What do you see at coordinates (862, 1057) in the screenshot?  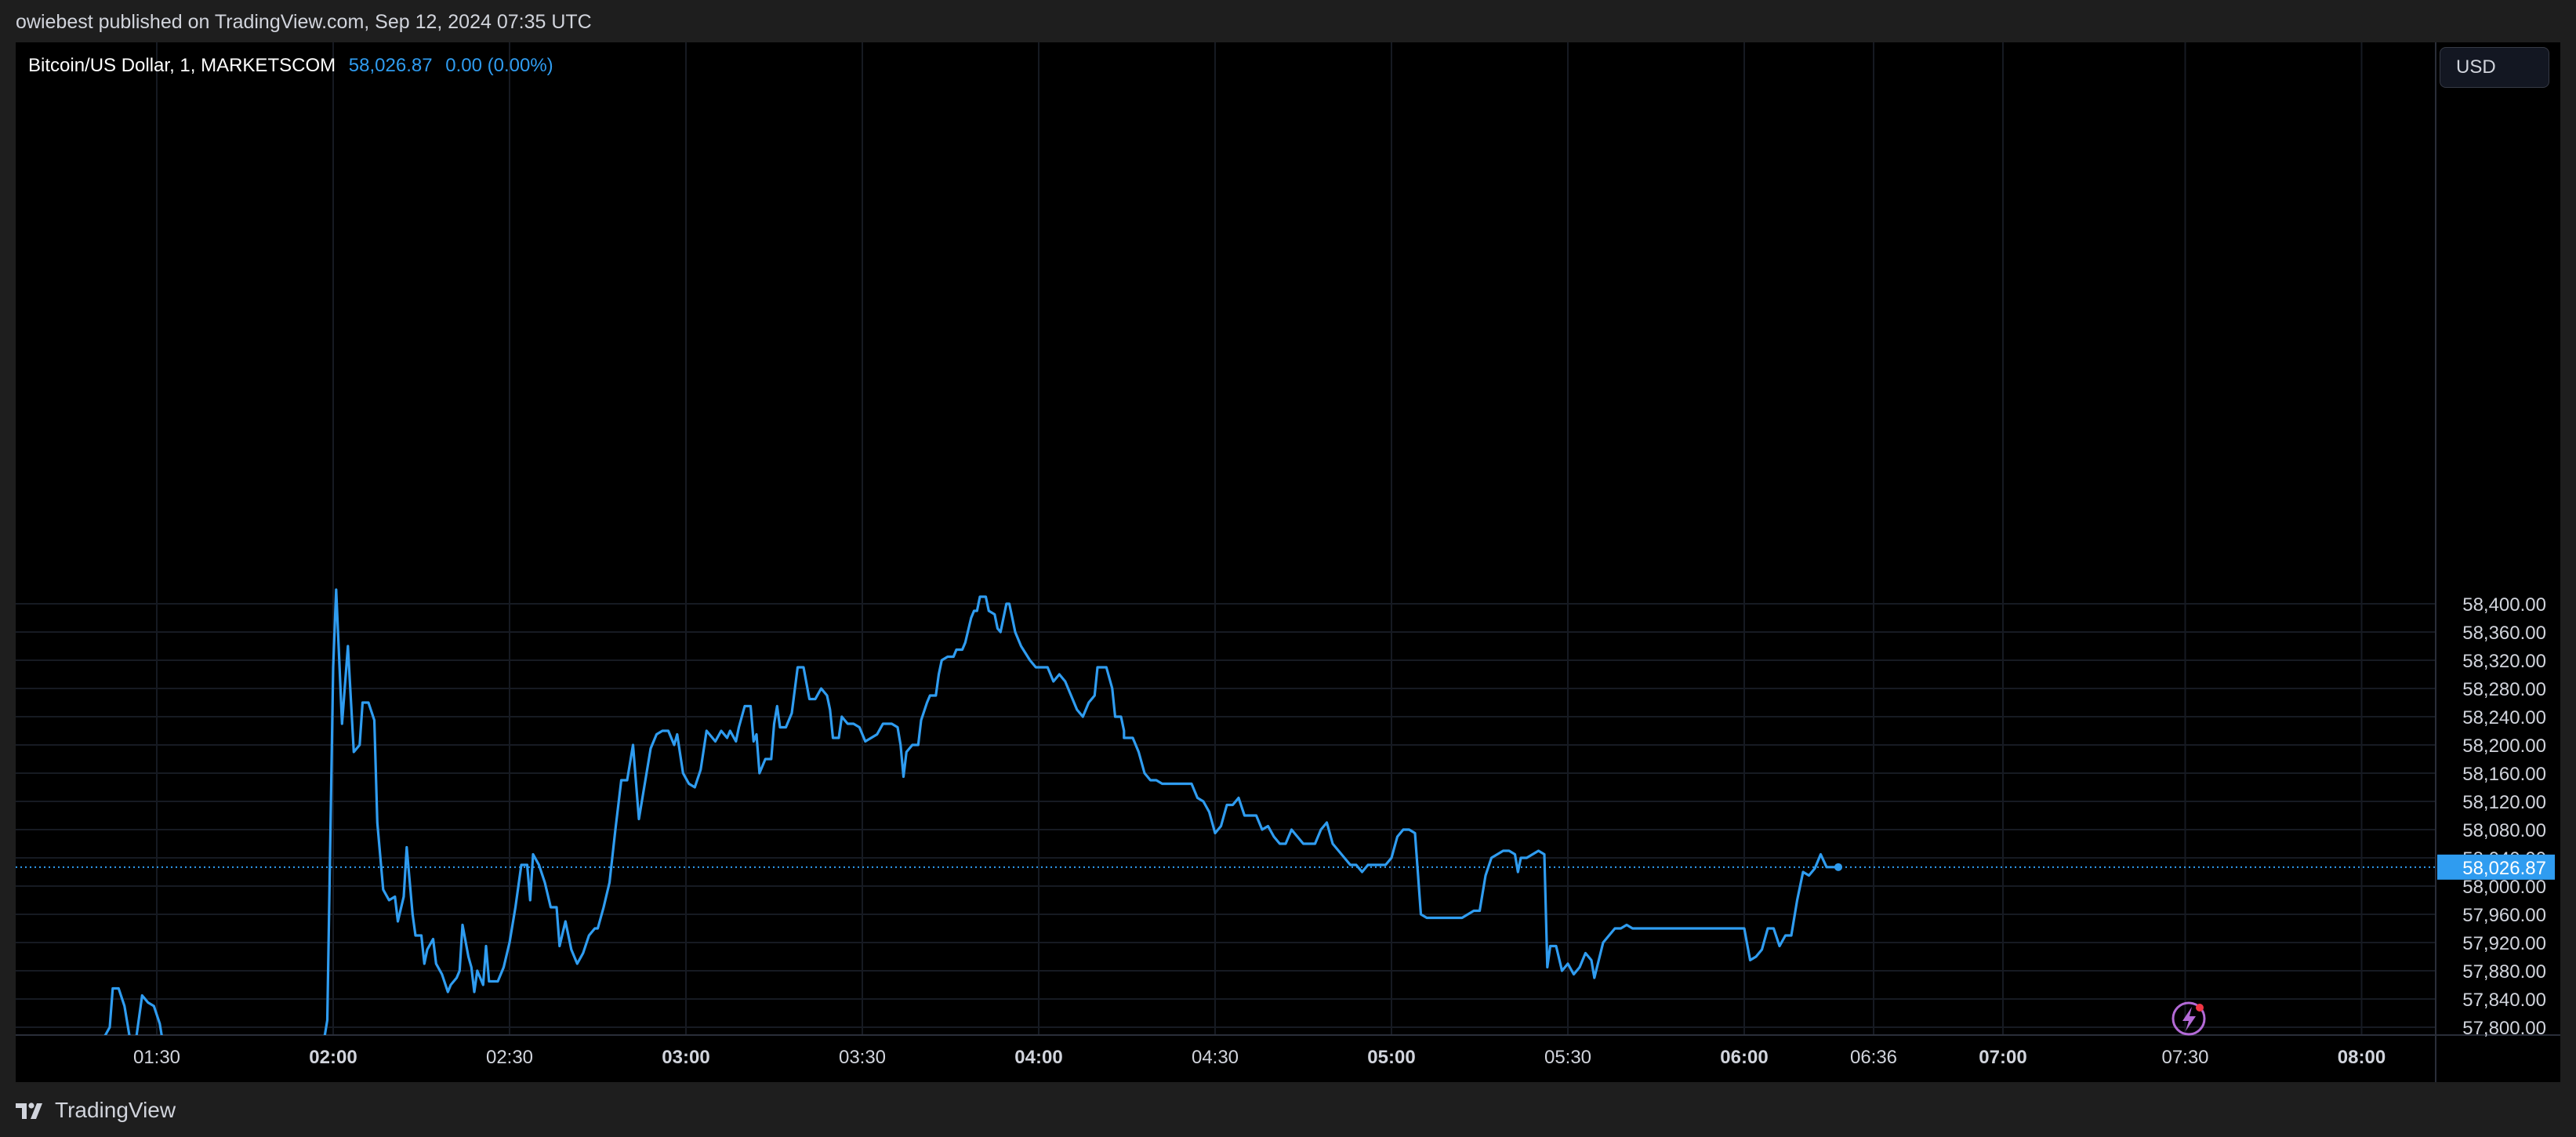 I see `x-tick-label: 03:30` at bounding box center [862, 1057].